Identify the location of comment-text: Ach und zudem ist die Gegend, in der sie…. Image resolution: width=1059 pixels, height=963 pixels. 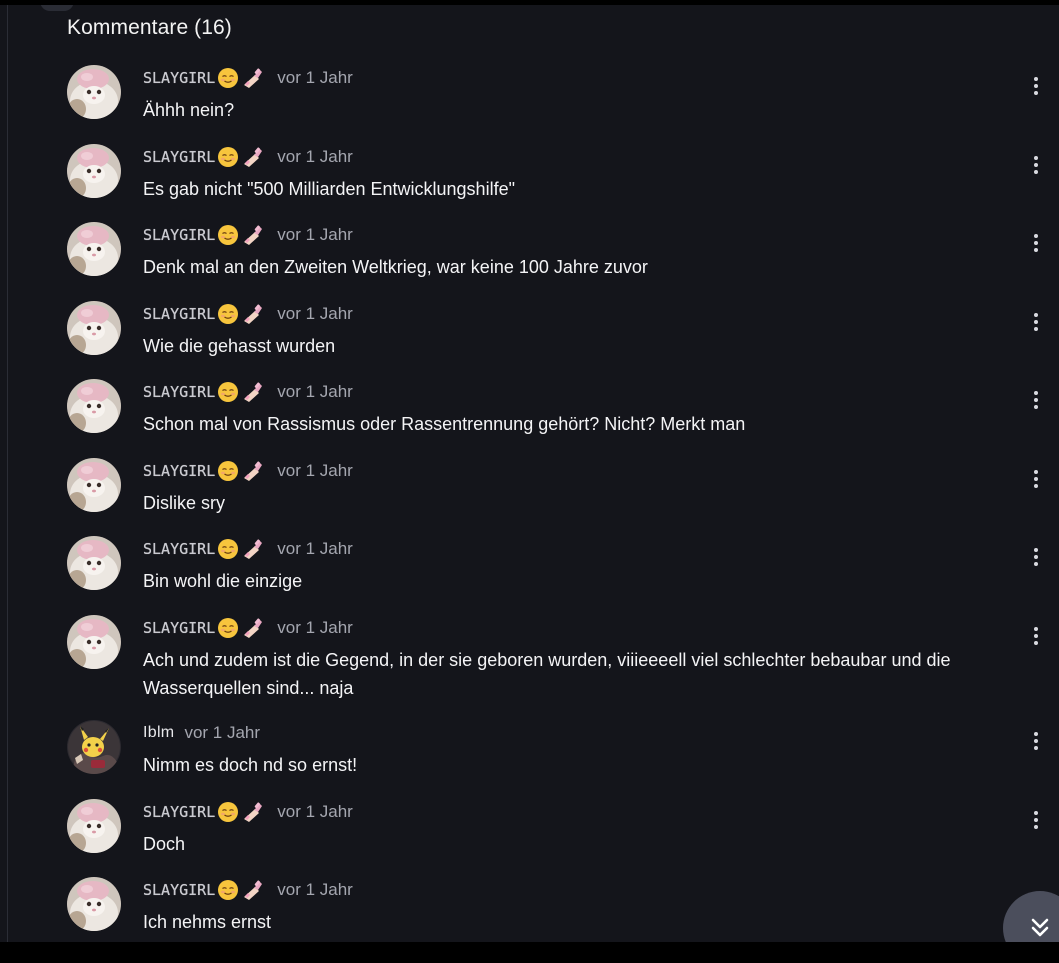
(547, 674).